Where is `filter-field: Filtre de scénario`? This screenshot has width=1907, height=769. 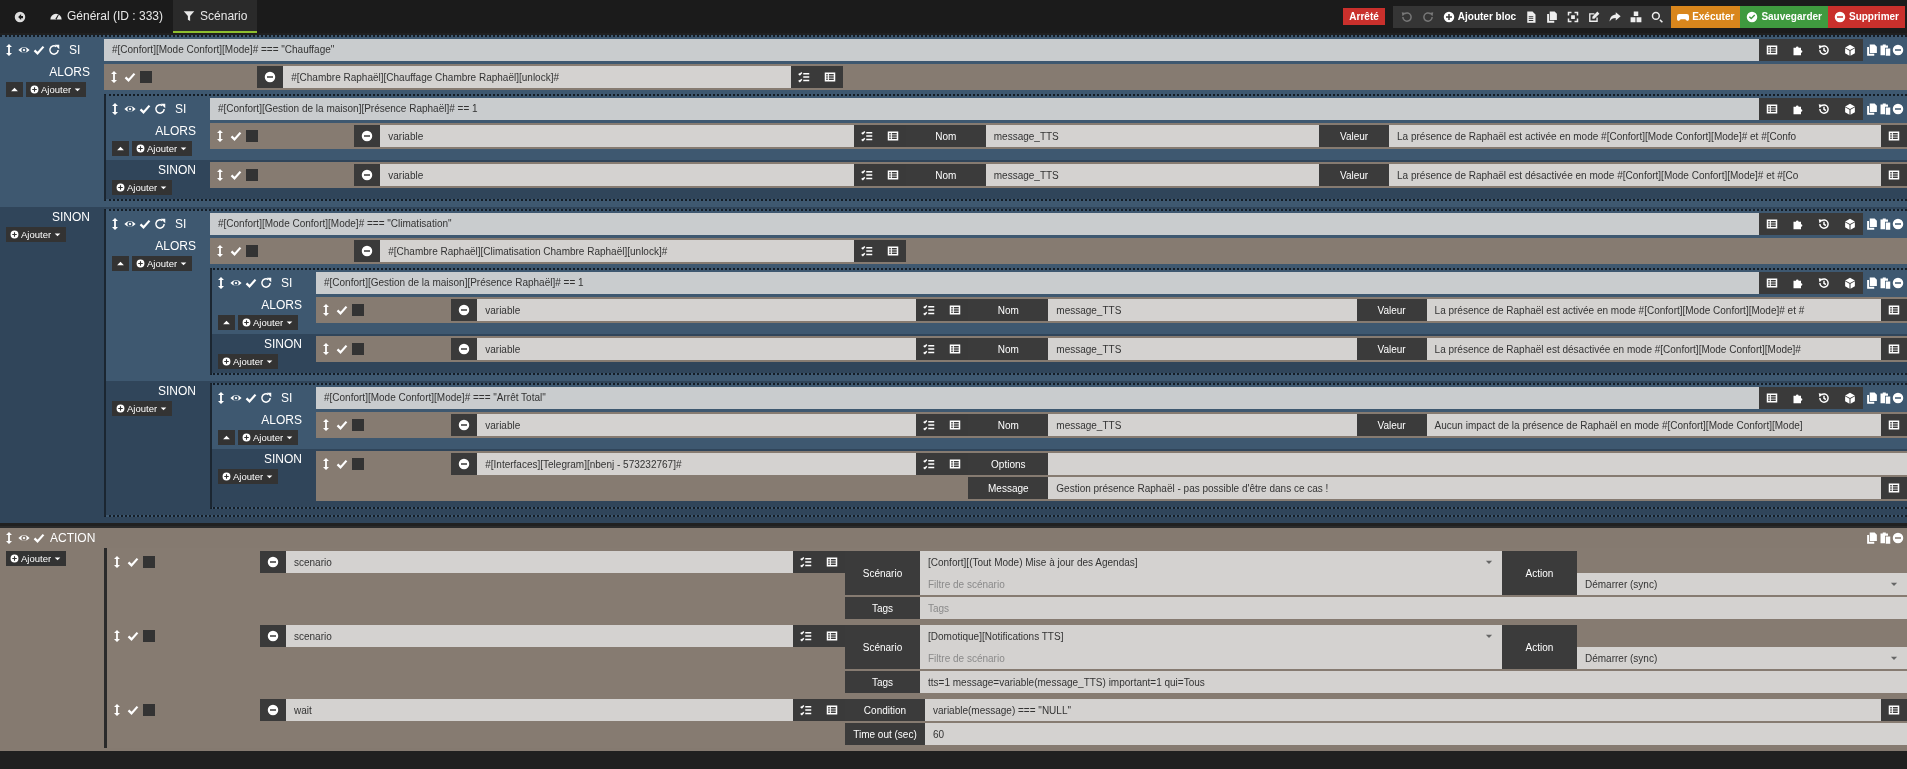 filter-field: Filtre de scénario is located at coordinates (1211, 658).